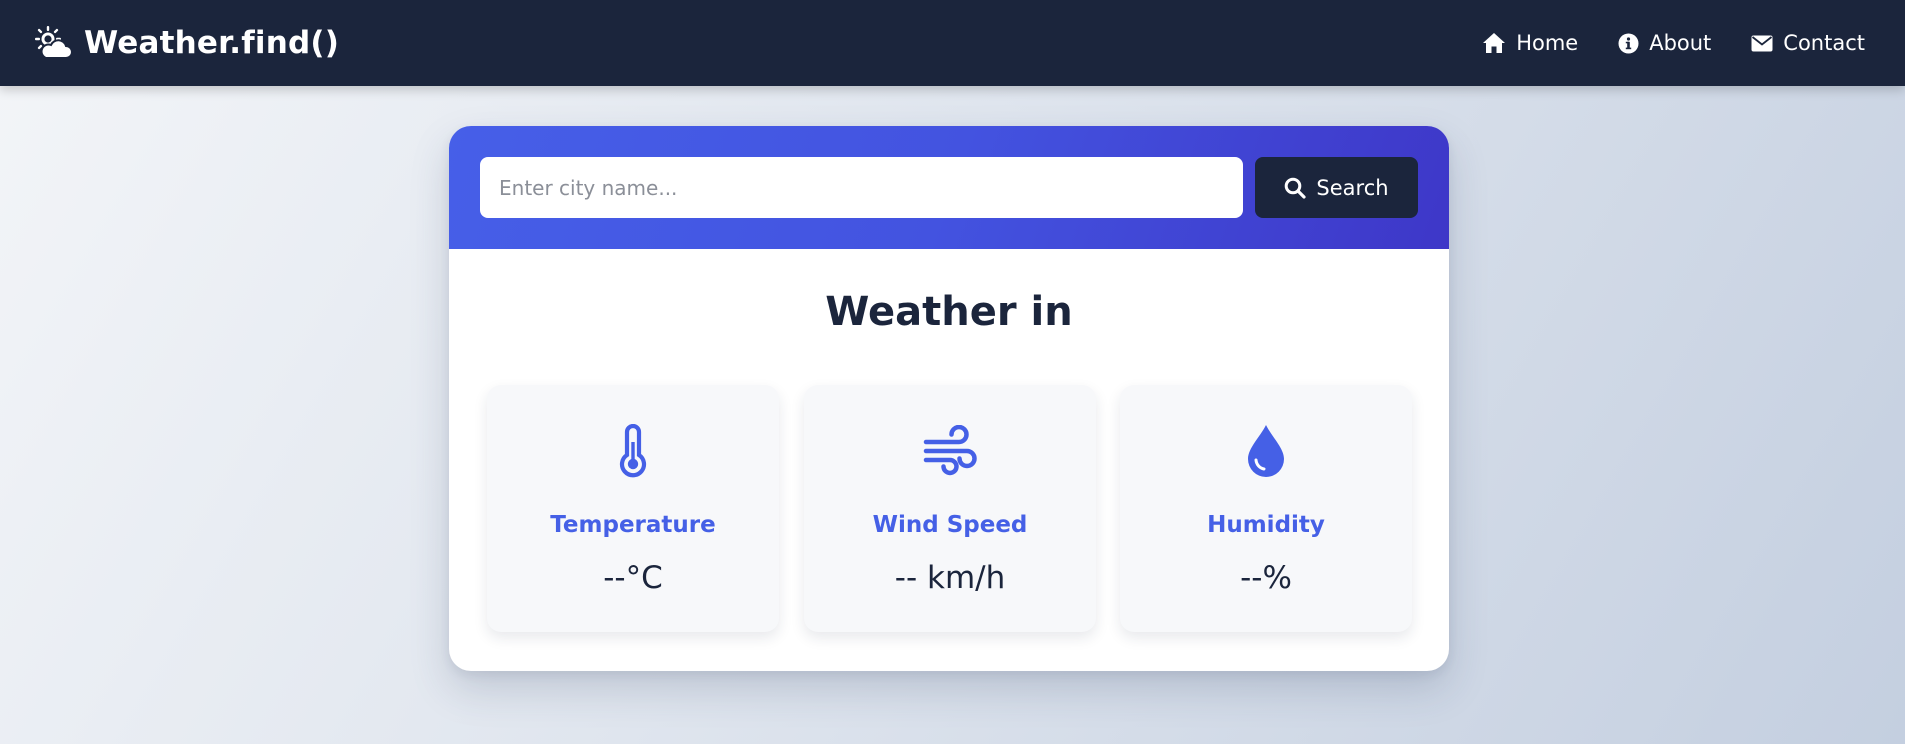 The height and width of the screenshot is (744, 1905). What do you see at coordinates (861, 187) in the screenshot?
I see `city-search-input` at bounding box center [861, 187].